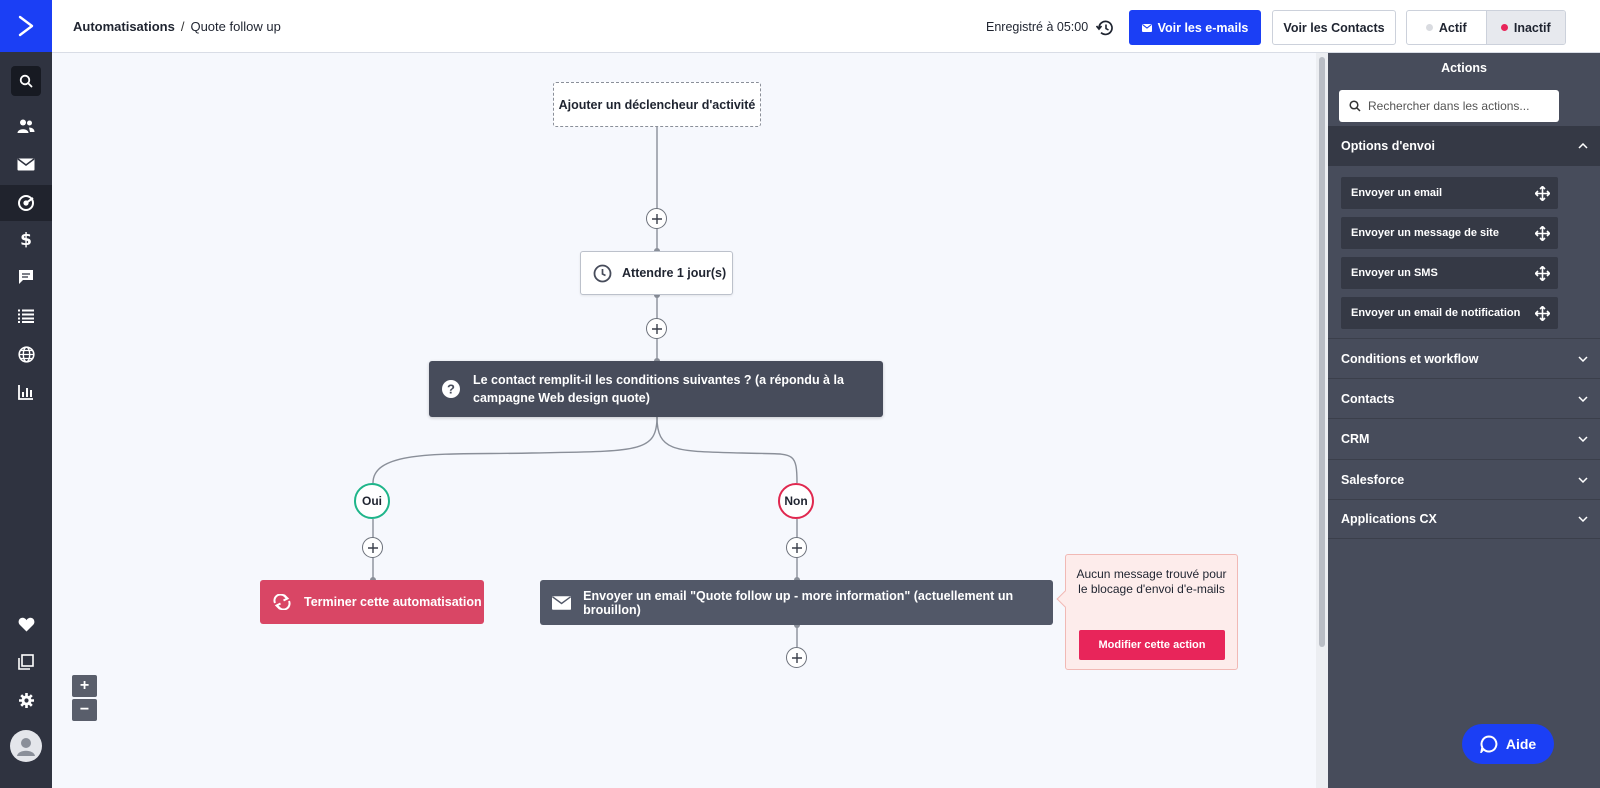 The width and height of the screenshot is (1600, 788). I want to click on settings-icon, so click(26, 700).